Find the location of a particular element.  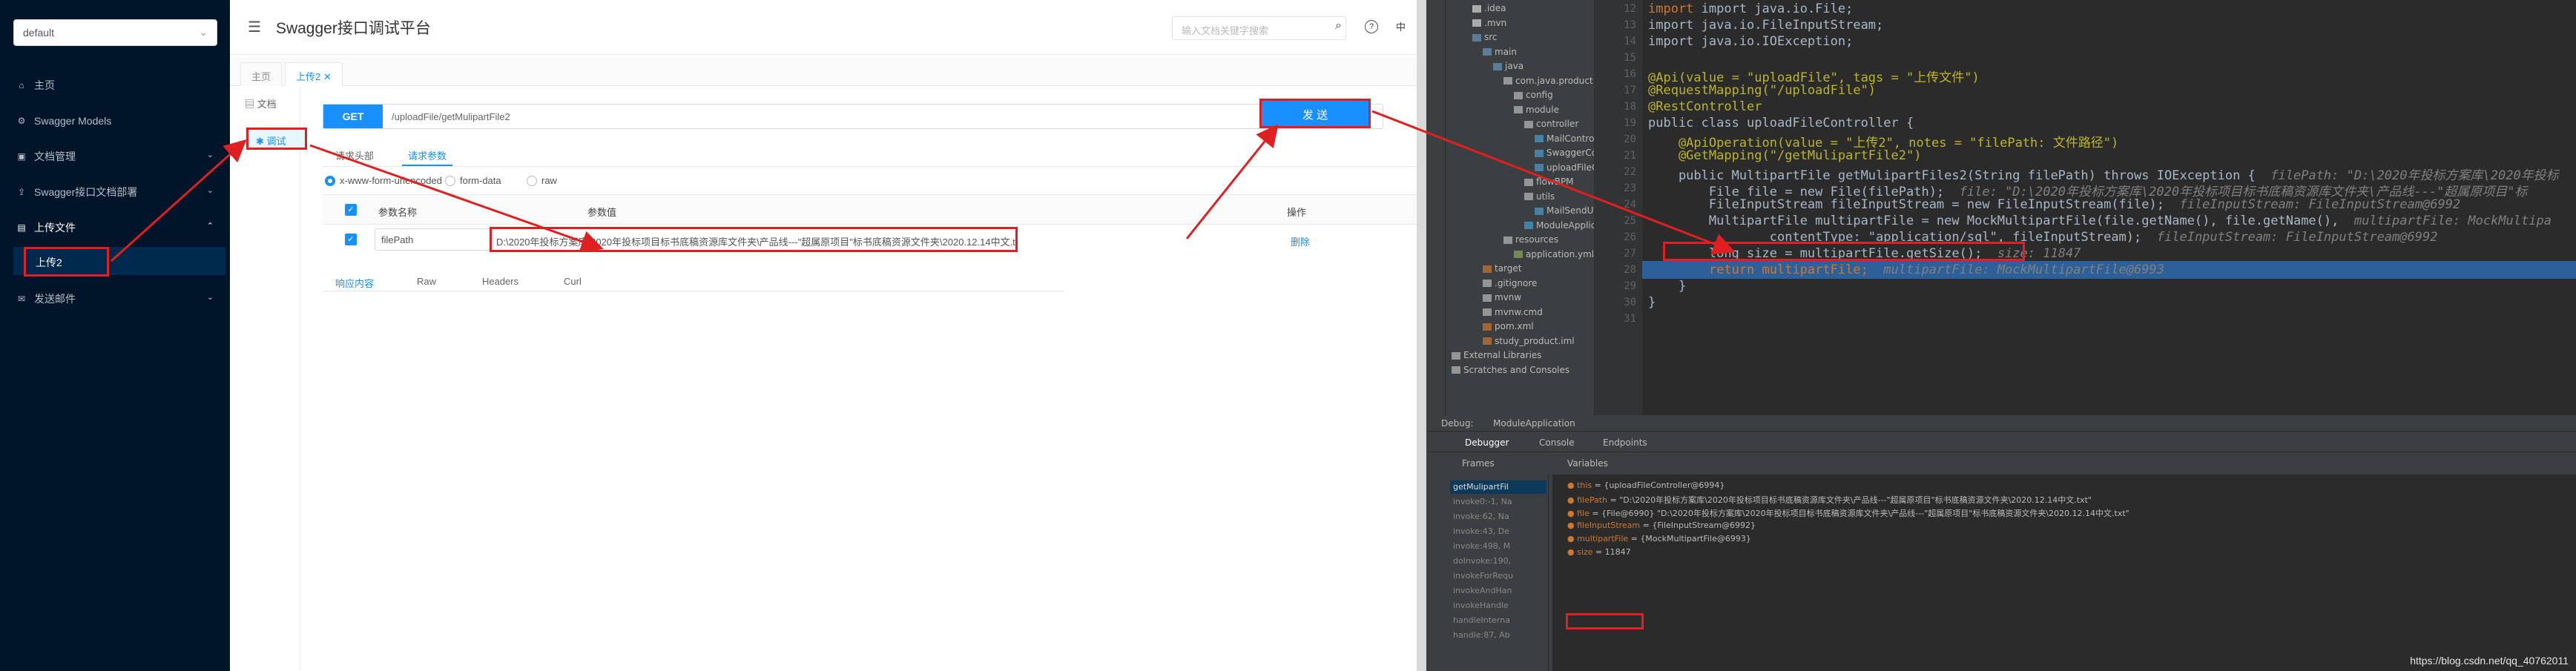

arrow-to-param is located at coordinates (456, 198).